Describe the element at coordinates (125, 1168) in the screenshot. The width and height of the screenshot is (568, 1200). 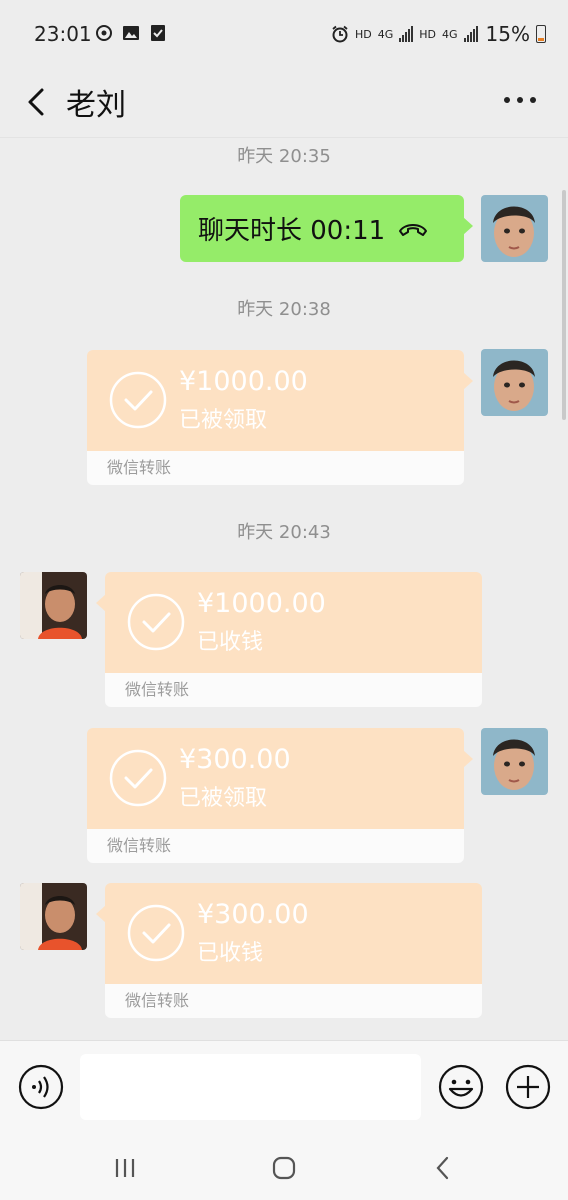
I see `recent-apps-icon` at that location.